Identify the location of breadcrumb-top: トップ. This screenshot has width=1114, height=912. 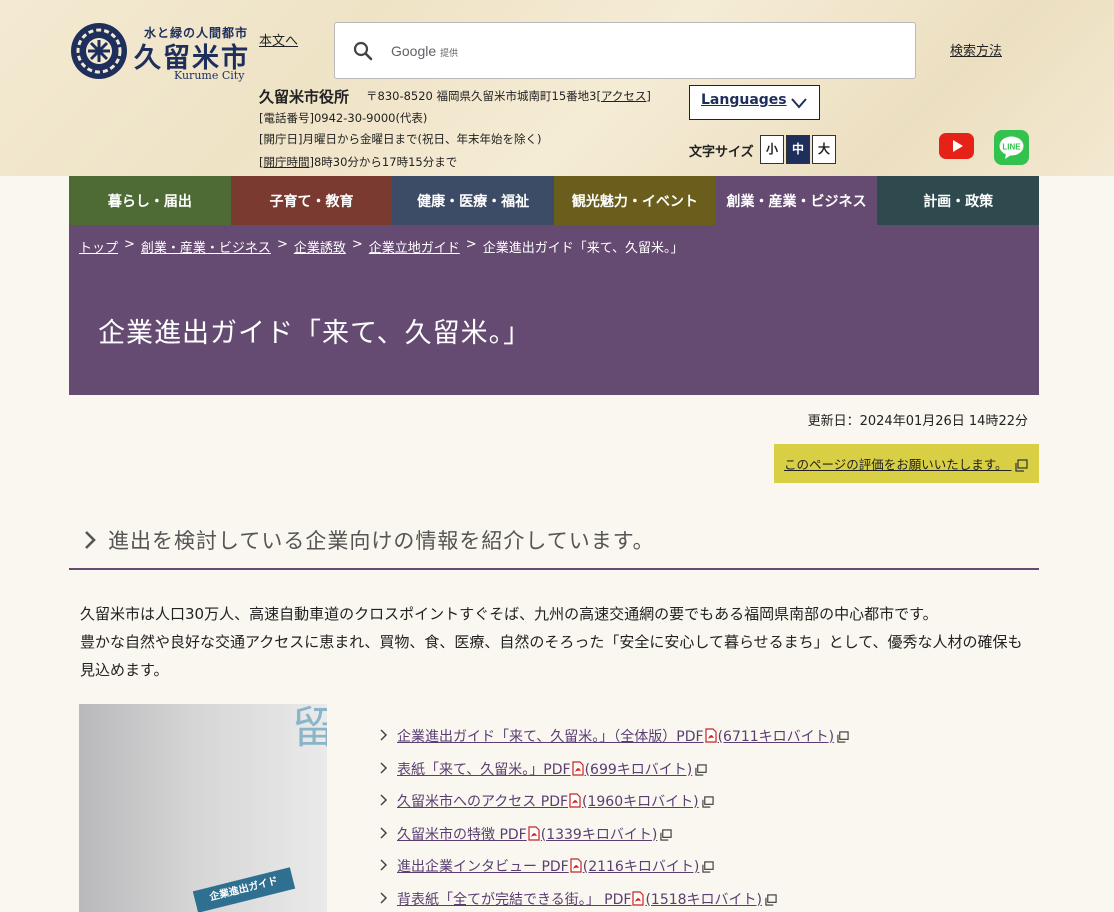
(98, 246).